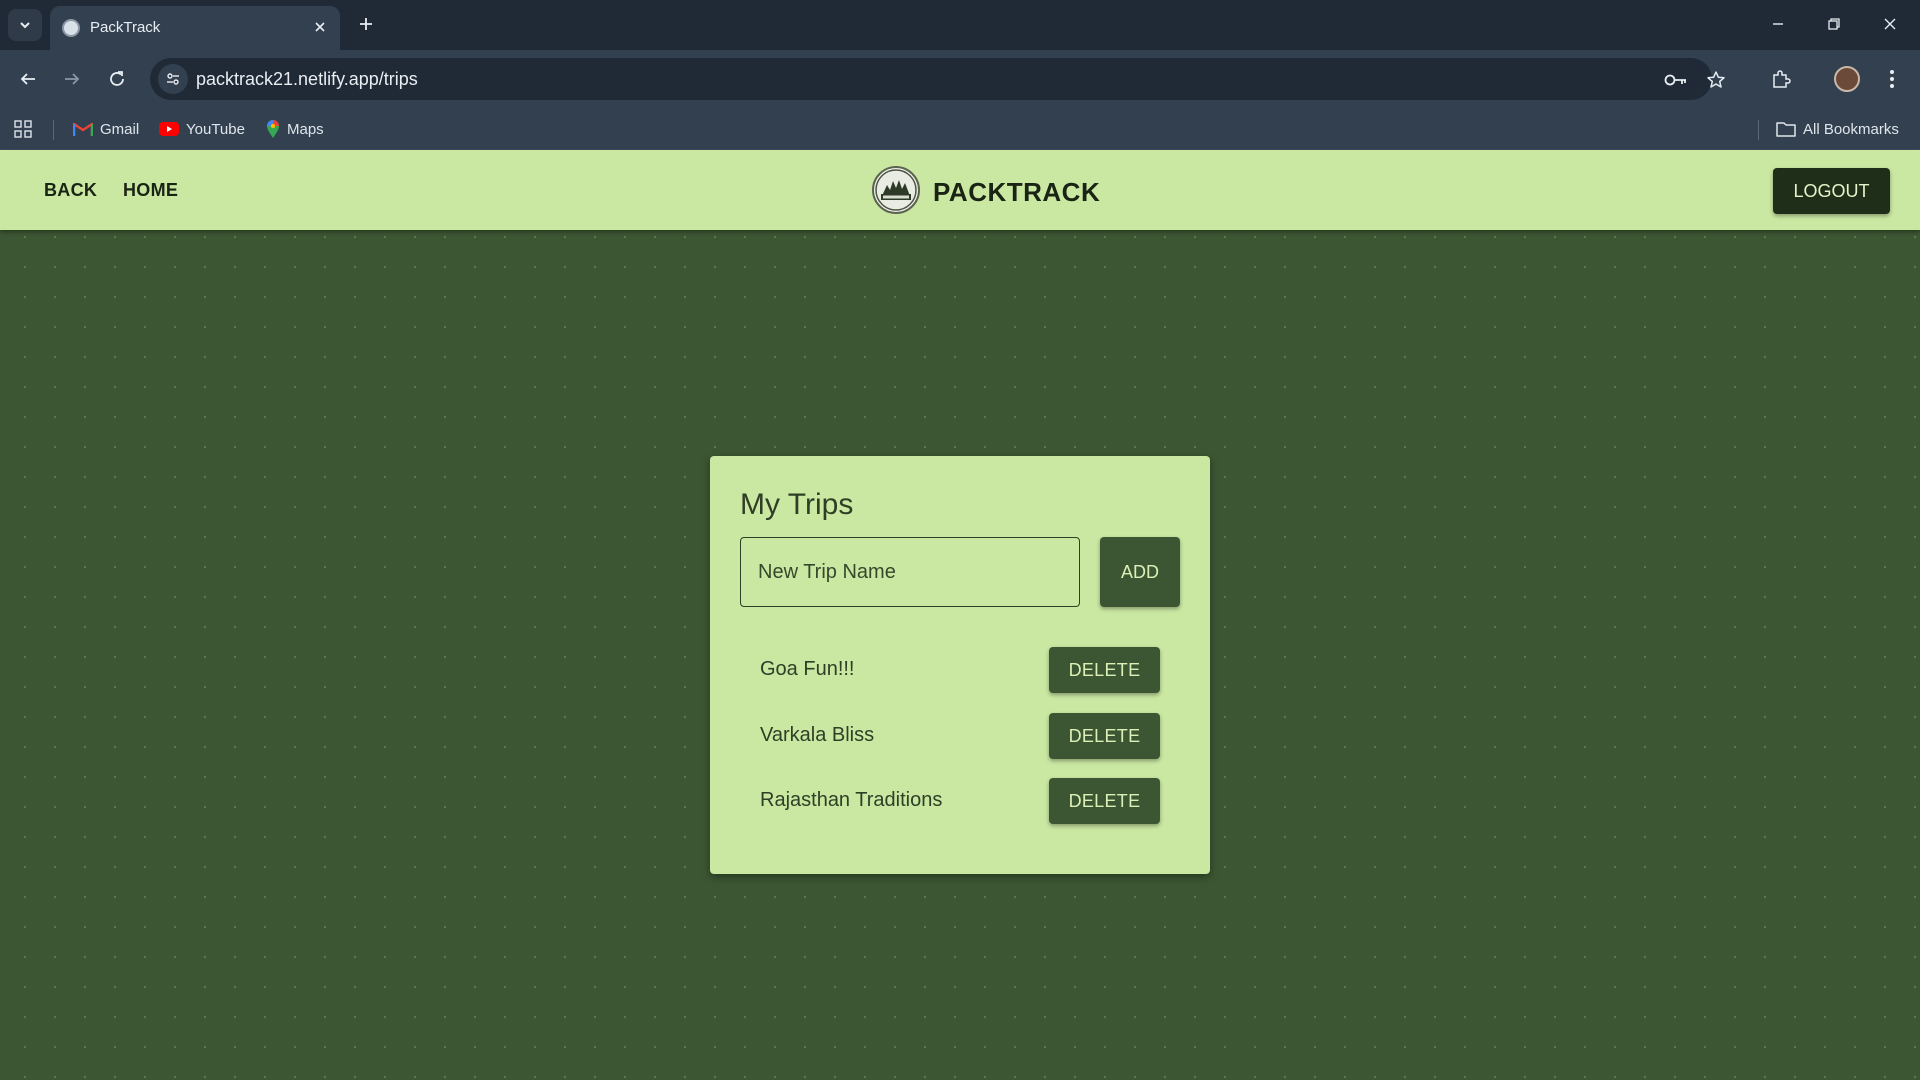 This screenshot has height=1080, width=1920. Describe the element at coordinates (851, 800) in the screenshot. I see `trip-name: Rajasthan Traditions` at that location.